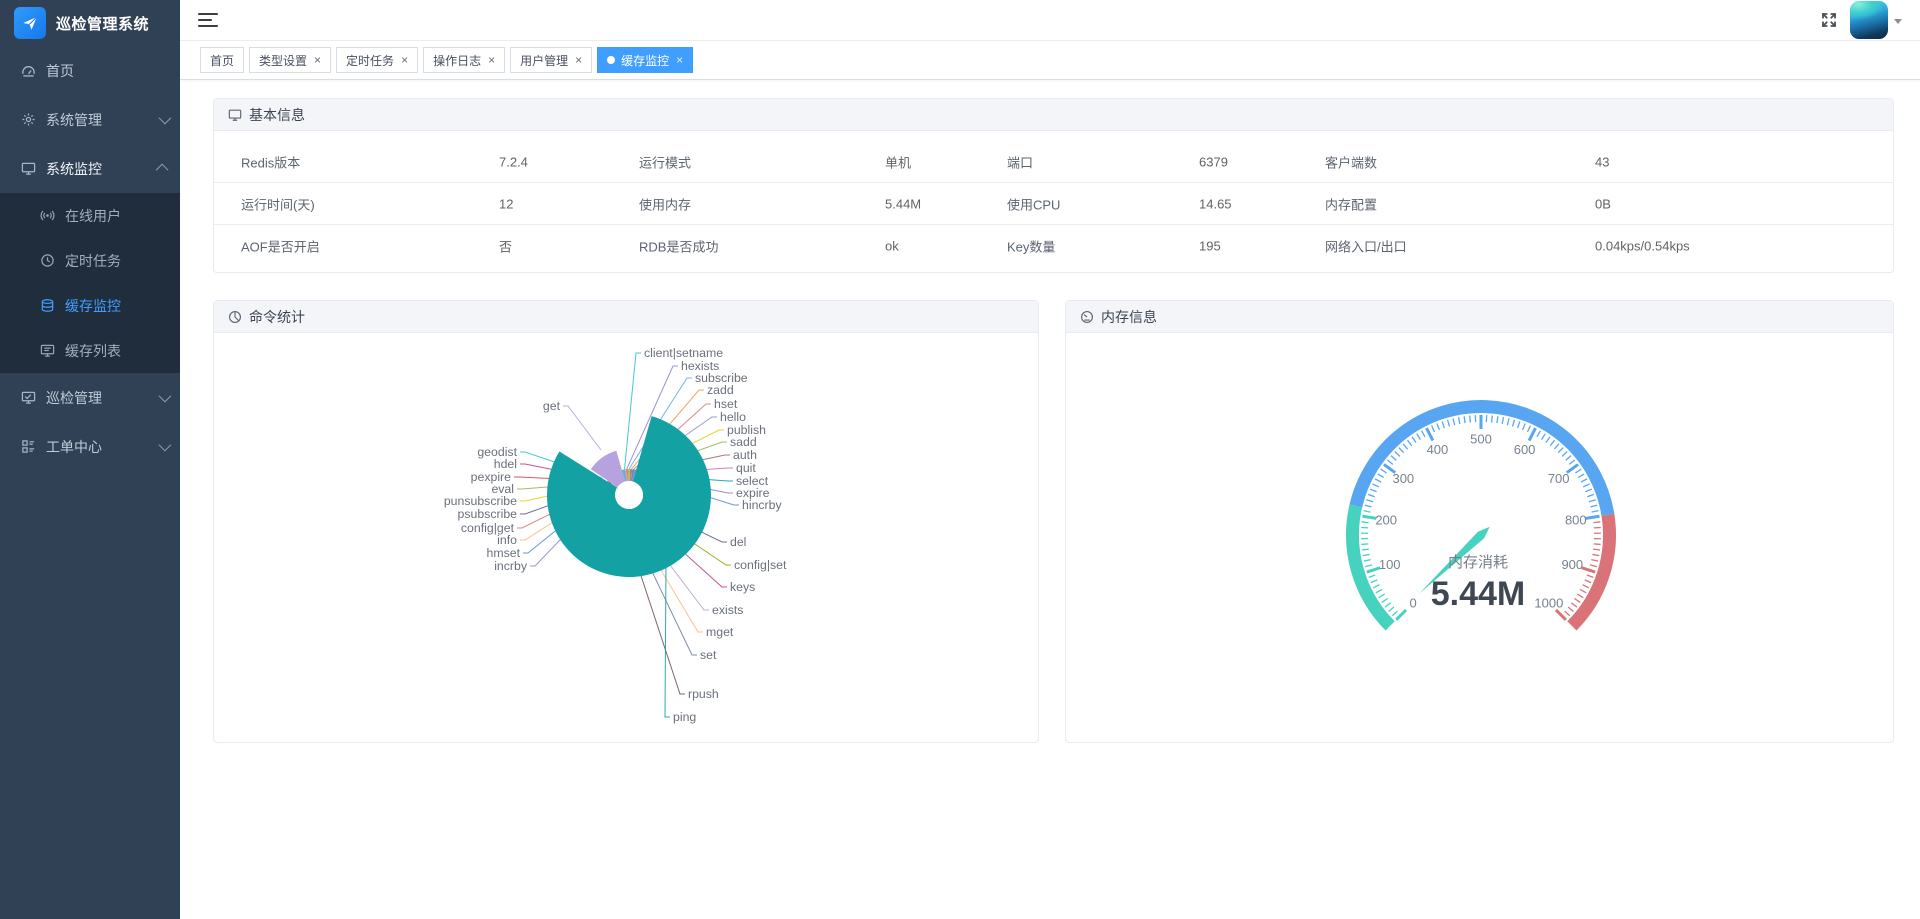  What do you see at coordinates (1351, 162) in the screenshot?
I see `info-label: 客户端数` at bounding box center [1351, 162].